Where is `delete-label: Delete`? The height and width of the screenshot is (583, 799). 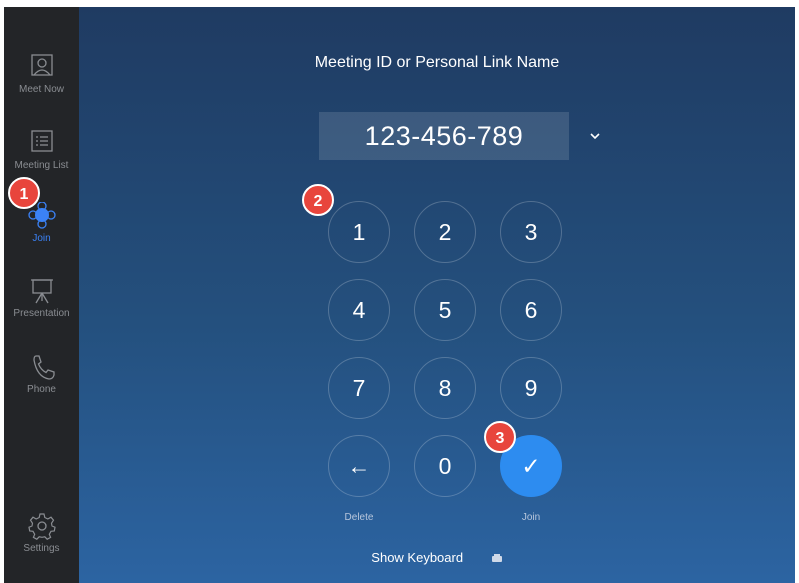
delete-label: Delete is located at coordinates (359, 517).